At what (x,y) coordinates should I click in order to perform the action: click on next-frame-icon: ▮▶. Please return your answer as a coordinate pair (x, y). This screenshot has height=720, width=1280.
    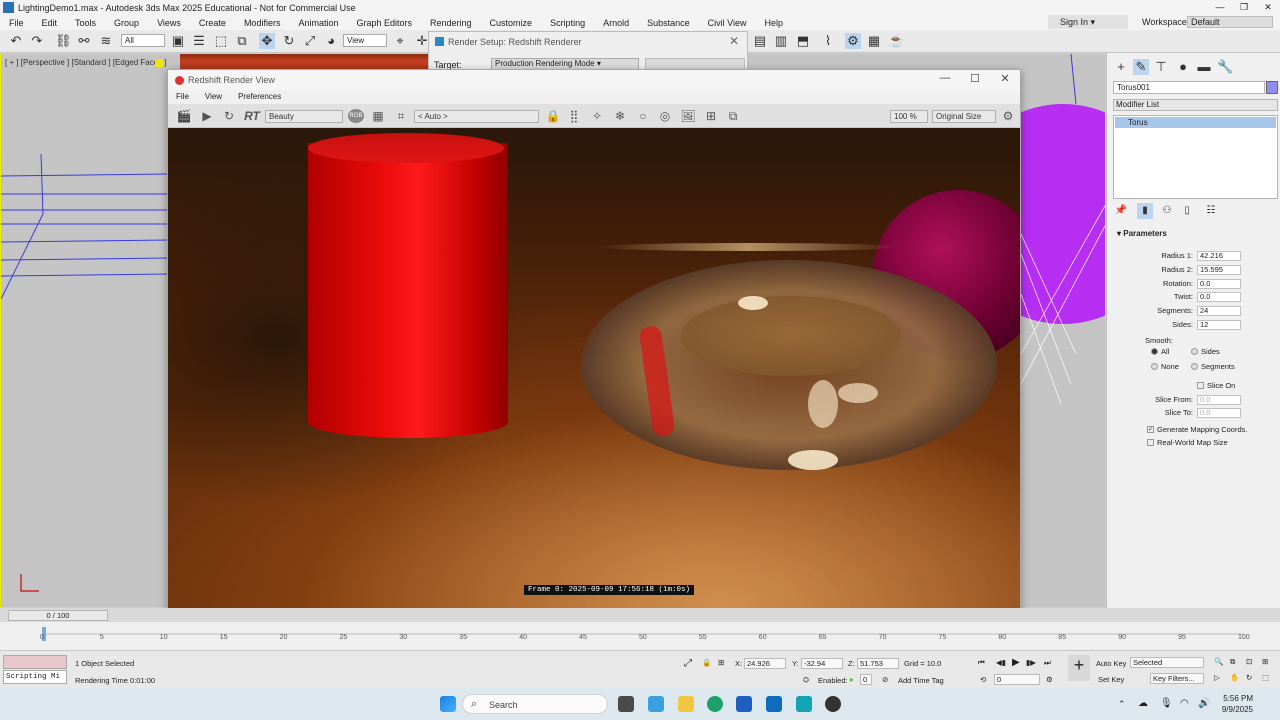
    Looking at the image, I should click on (1031, 662).